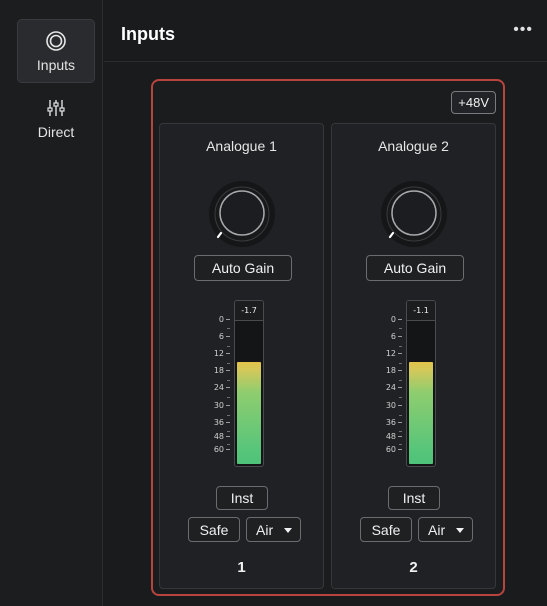  Describe the element at coordinates (56, 65) in the screenshot. I see `sidebar-item-label: Inputs` at that location.